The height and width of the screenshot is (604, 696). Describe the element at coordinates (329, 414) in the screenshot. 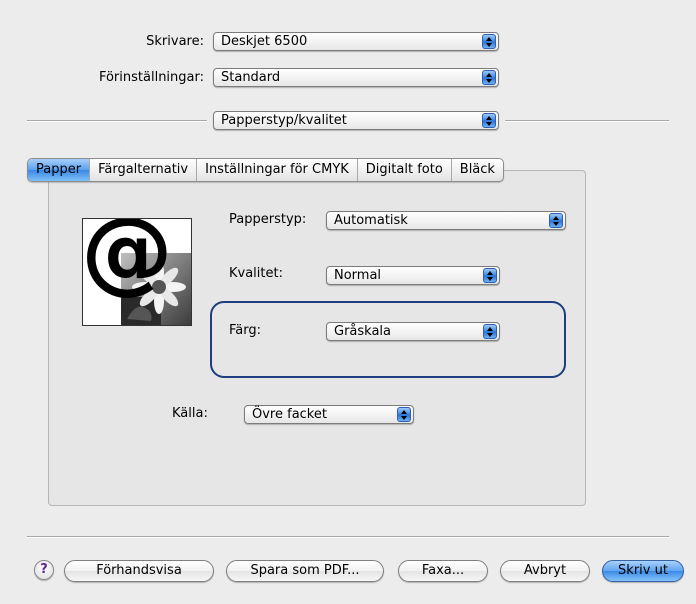

I see `source-popup: Övre facket` at that location.